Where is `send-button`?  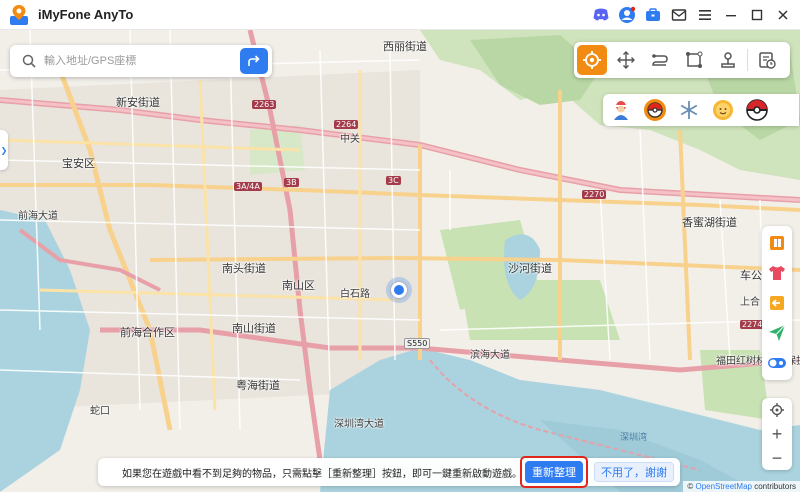 send-button is located at coordinates (777, 333).